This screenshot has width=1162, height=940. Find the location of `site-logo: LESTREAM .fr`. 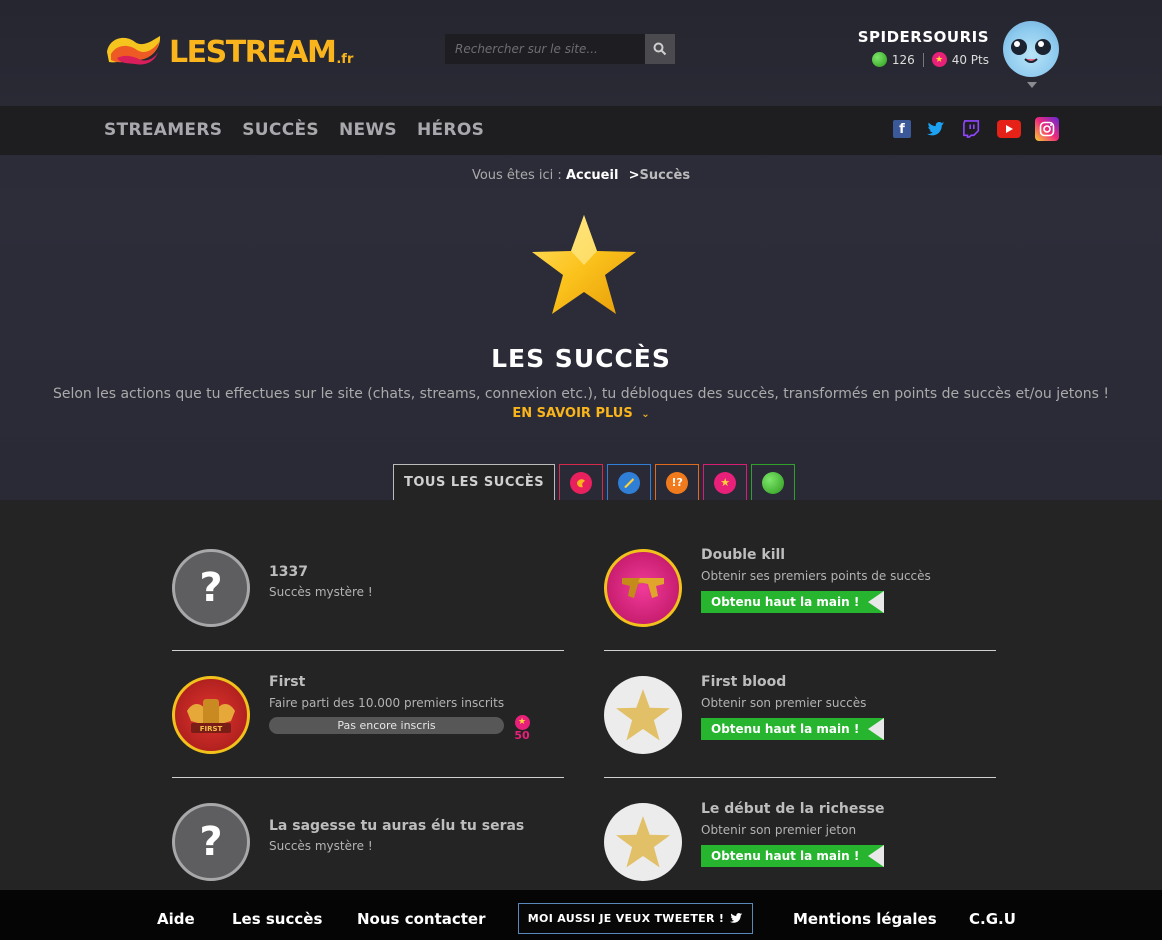

site-logo: LESTREAM .fr is located at coordinates (228, 50).